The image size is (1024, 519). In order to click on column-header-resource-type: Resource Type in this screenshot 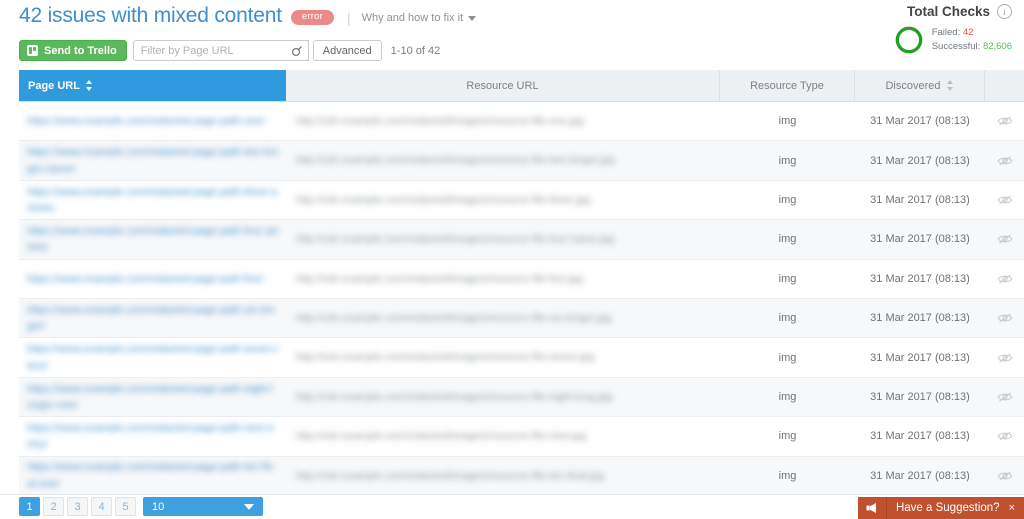, I will do `click(787, 85)`.